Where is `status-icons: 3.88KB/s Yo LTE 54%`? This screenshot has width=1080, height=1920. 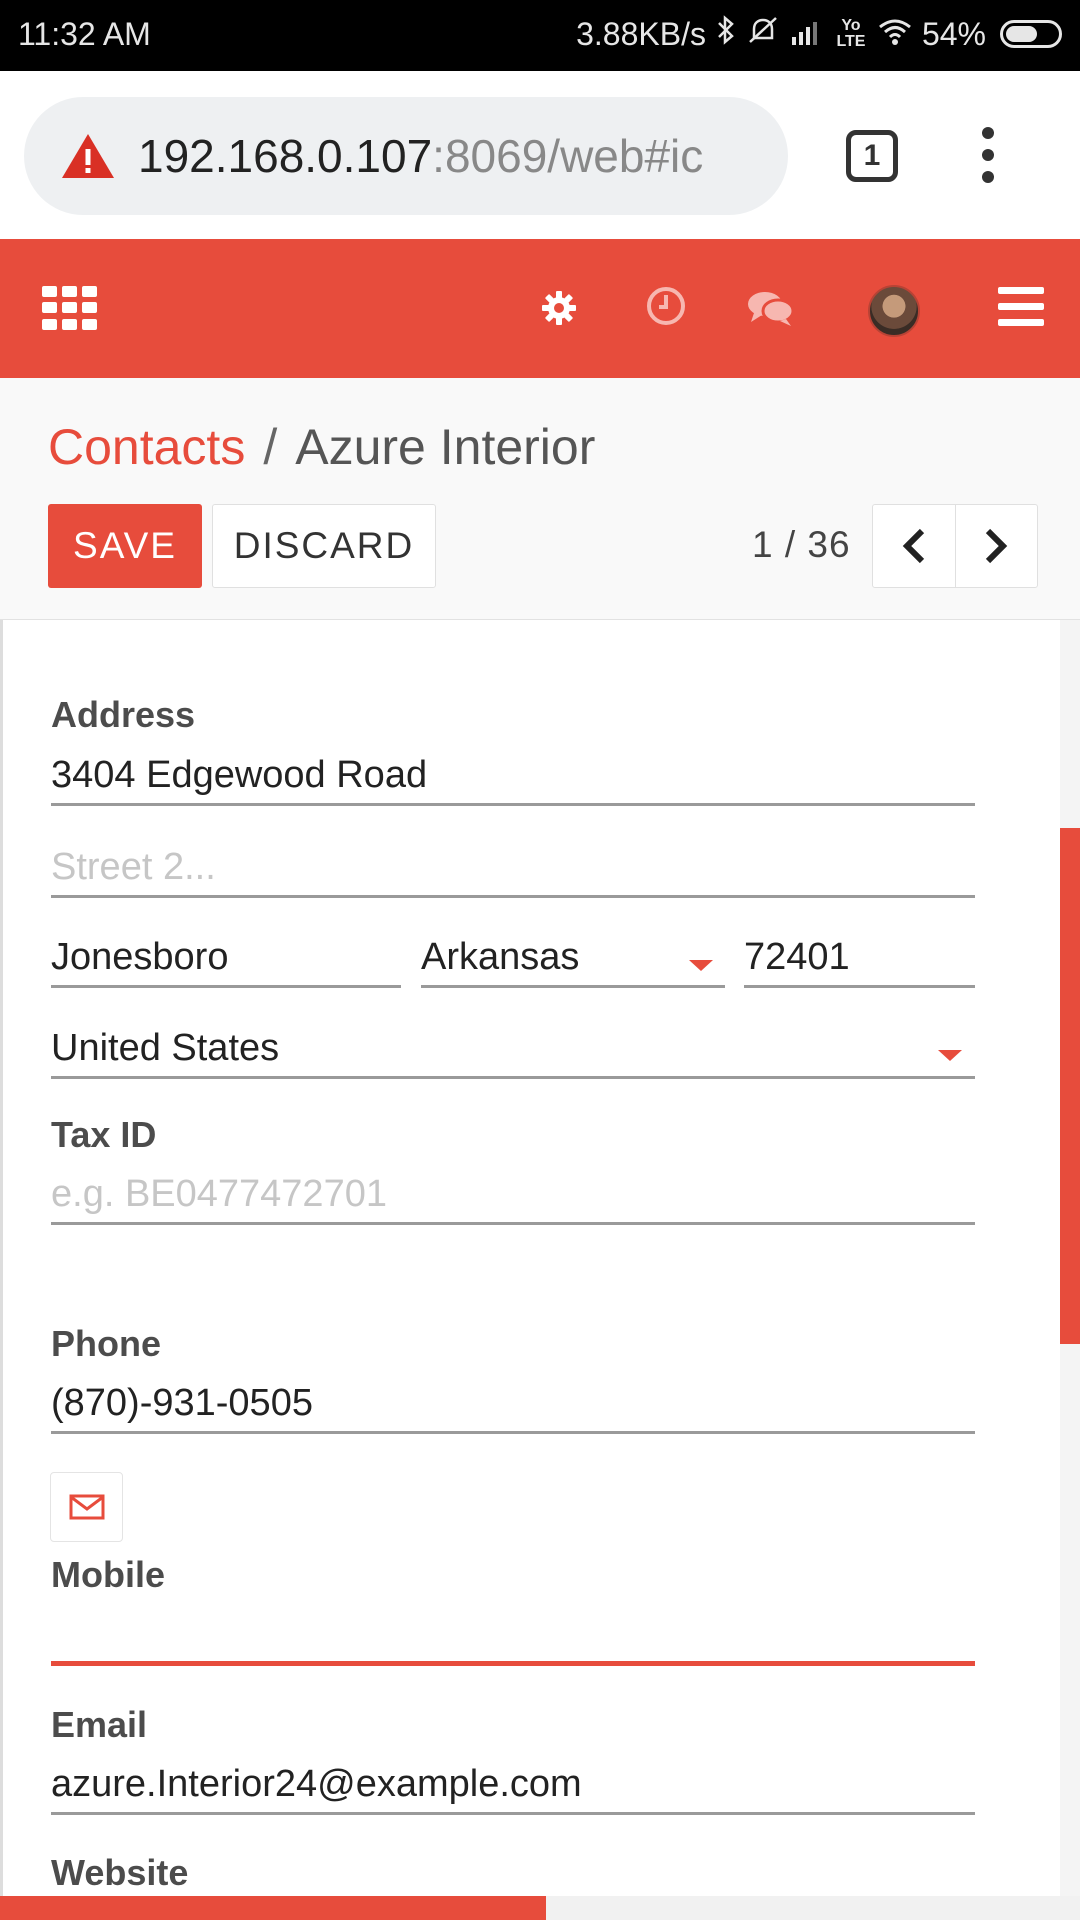 status-icons: 3.88KB/s Yo LTE 54% is located at coordinates (819, 34).